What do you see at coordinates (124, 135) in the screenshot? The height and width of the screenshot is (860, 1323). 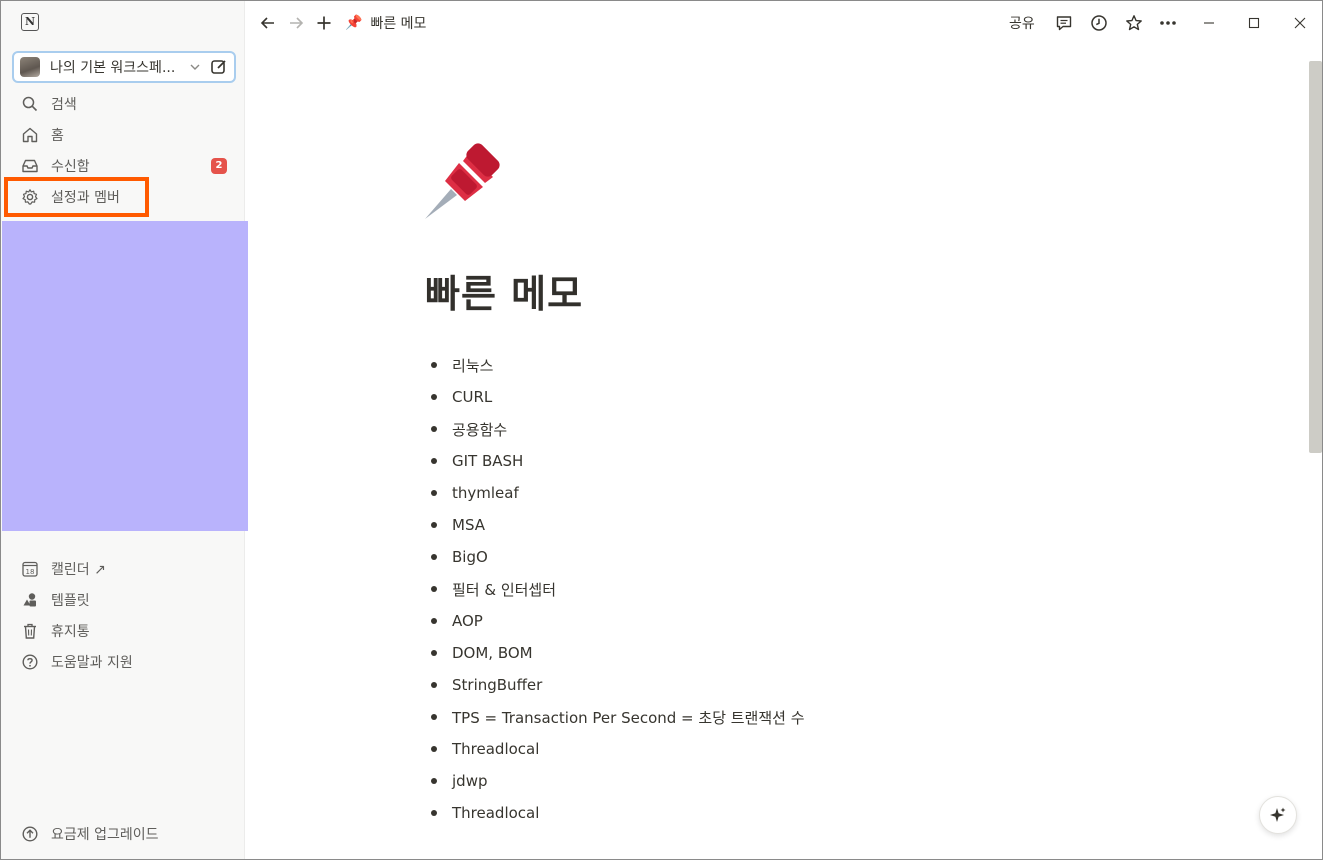 I see `sidebar-item-home: 홈` at bounding box center [124, 135].